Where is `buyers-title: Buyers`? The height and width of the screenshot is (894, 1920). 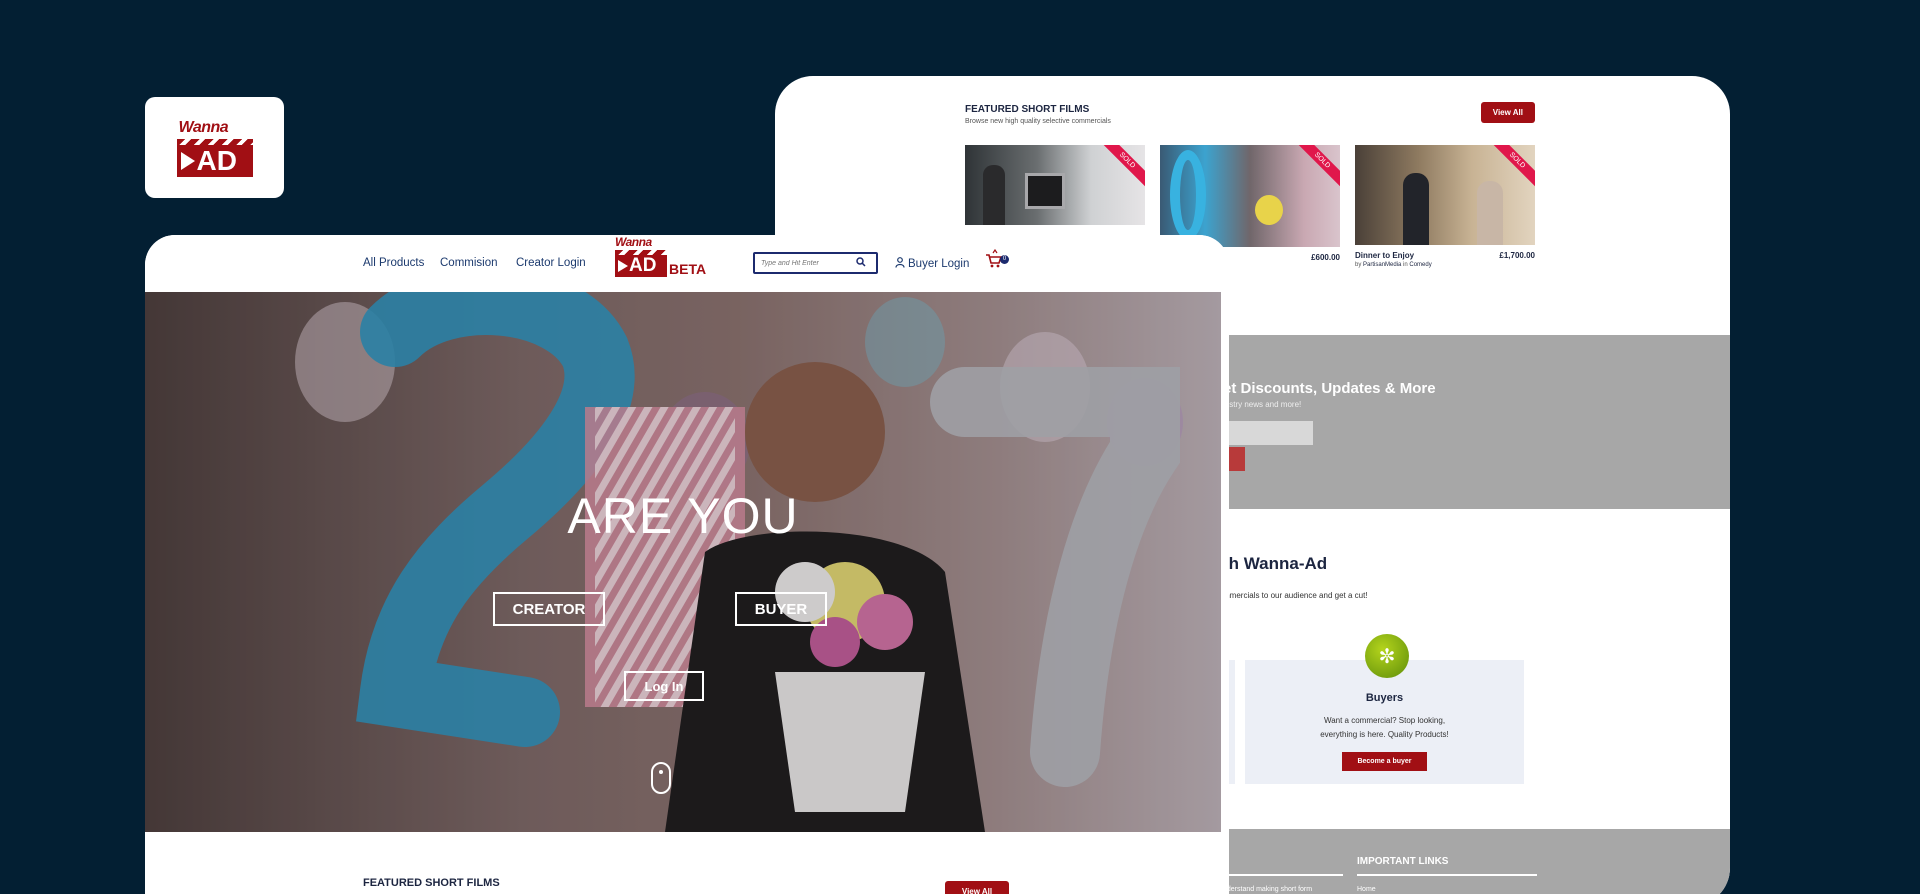
buyers-title: Buyers is located at coordinates (1384, 698).